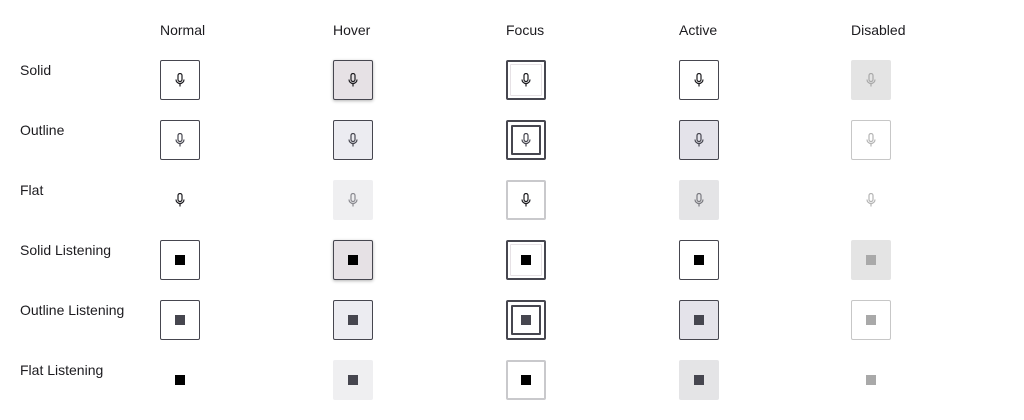 The height and width of the screenshot is (420, 1024). I want to click on solid-active-button, so click(699, 80).